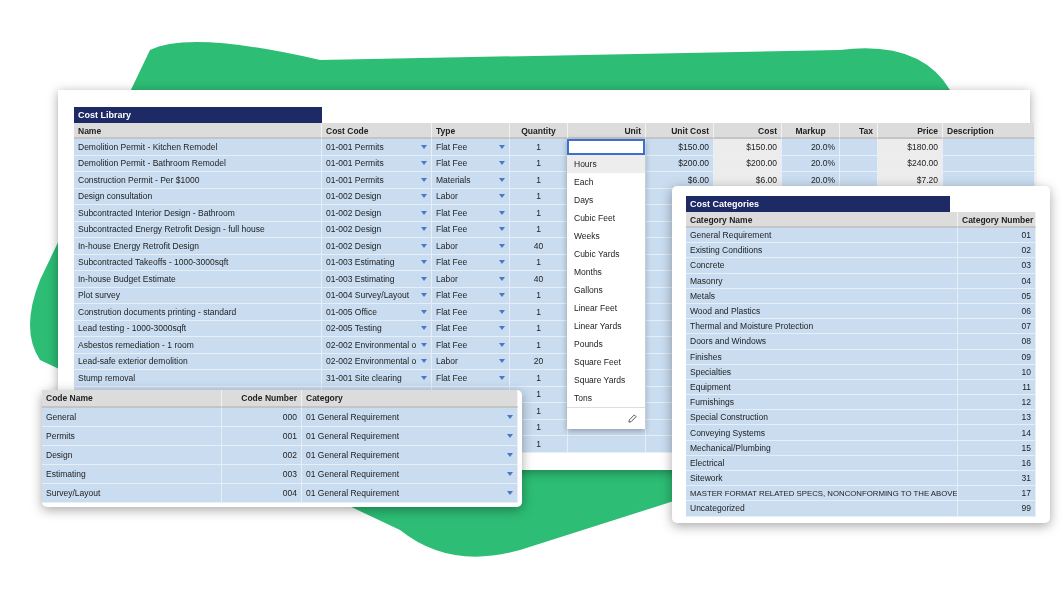 The width and height of the screenshot is (1062, 600). Describe the element at coordinates (262, 455) in the screenshot. I see `table-cell: 002` at that location.